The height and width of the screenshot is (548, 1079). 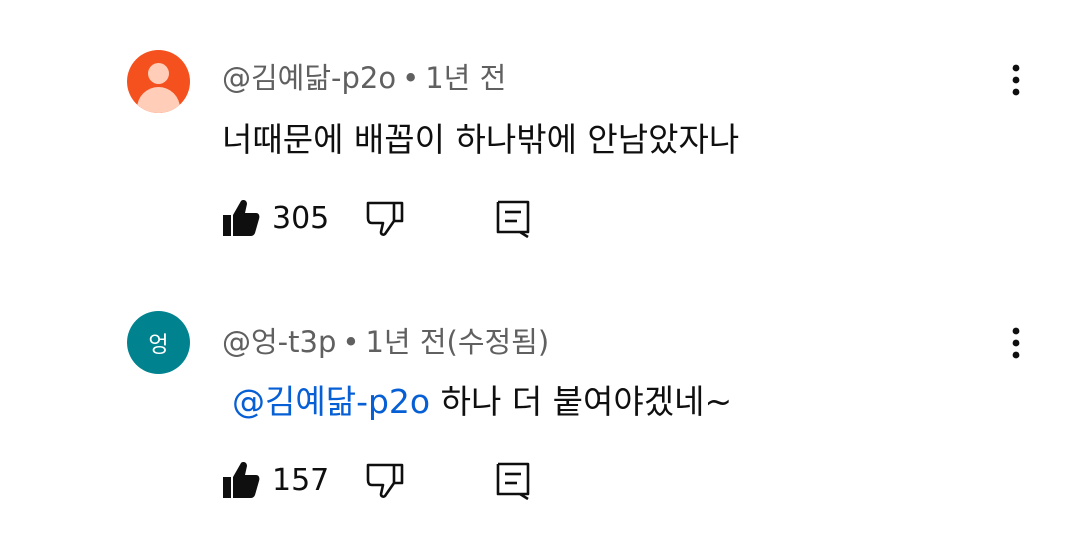 I want to click on comment-body: 하나 더 붙여야겠네~, so click(x=586, y=401).